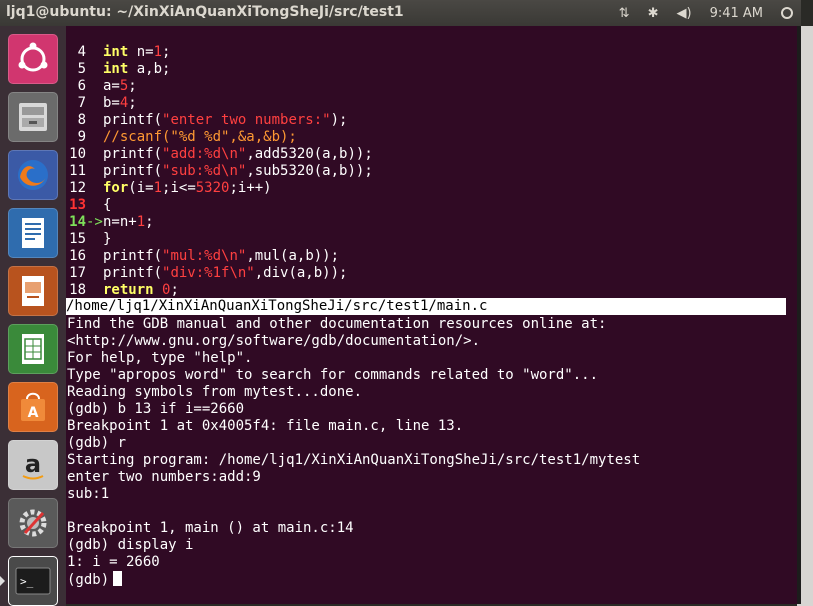 Image resolution: width=813 pixels, height=606 pixels. What do you see at coordinates (88, 298) in the screenshot?
I see `source-line: 19}` at bounding box center [88, 298].